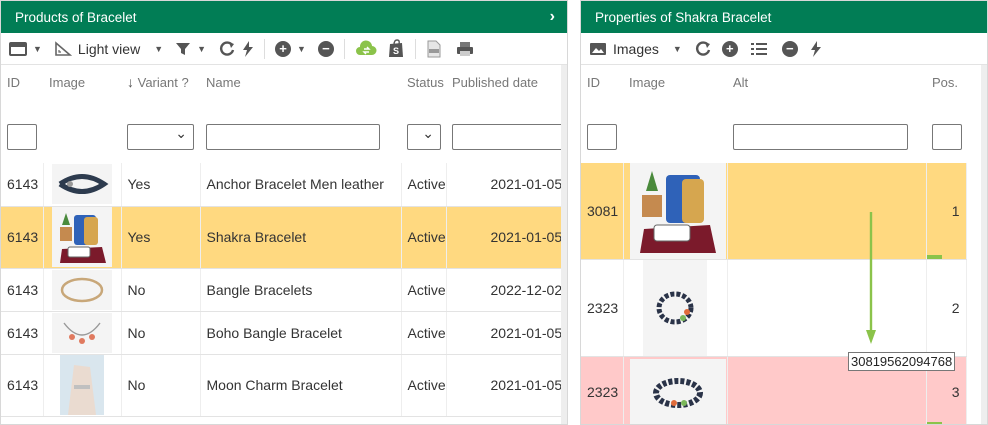 Image resolution: width=988 pixels, height=425 pixels. I want to click on shopify-icon: S, so click(396, 48).